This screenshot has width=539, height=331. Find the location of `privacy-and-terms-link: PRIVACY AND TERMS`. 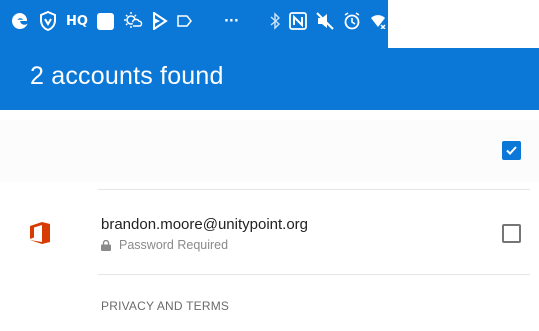

privacy-and-terms-link: PRIVACY AND TERMS is located at coordinates (165, 306).